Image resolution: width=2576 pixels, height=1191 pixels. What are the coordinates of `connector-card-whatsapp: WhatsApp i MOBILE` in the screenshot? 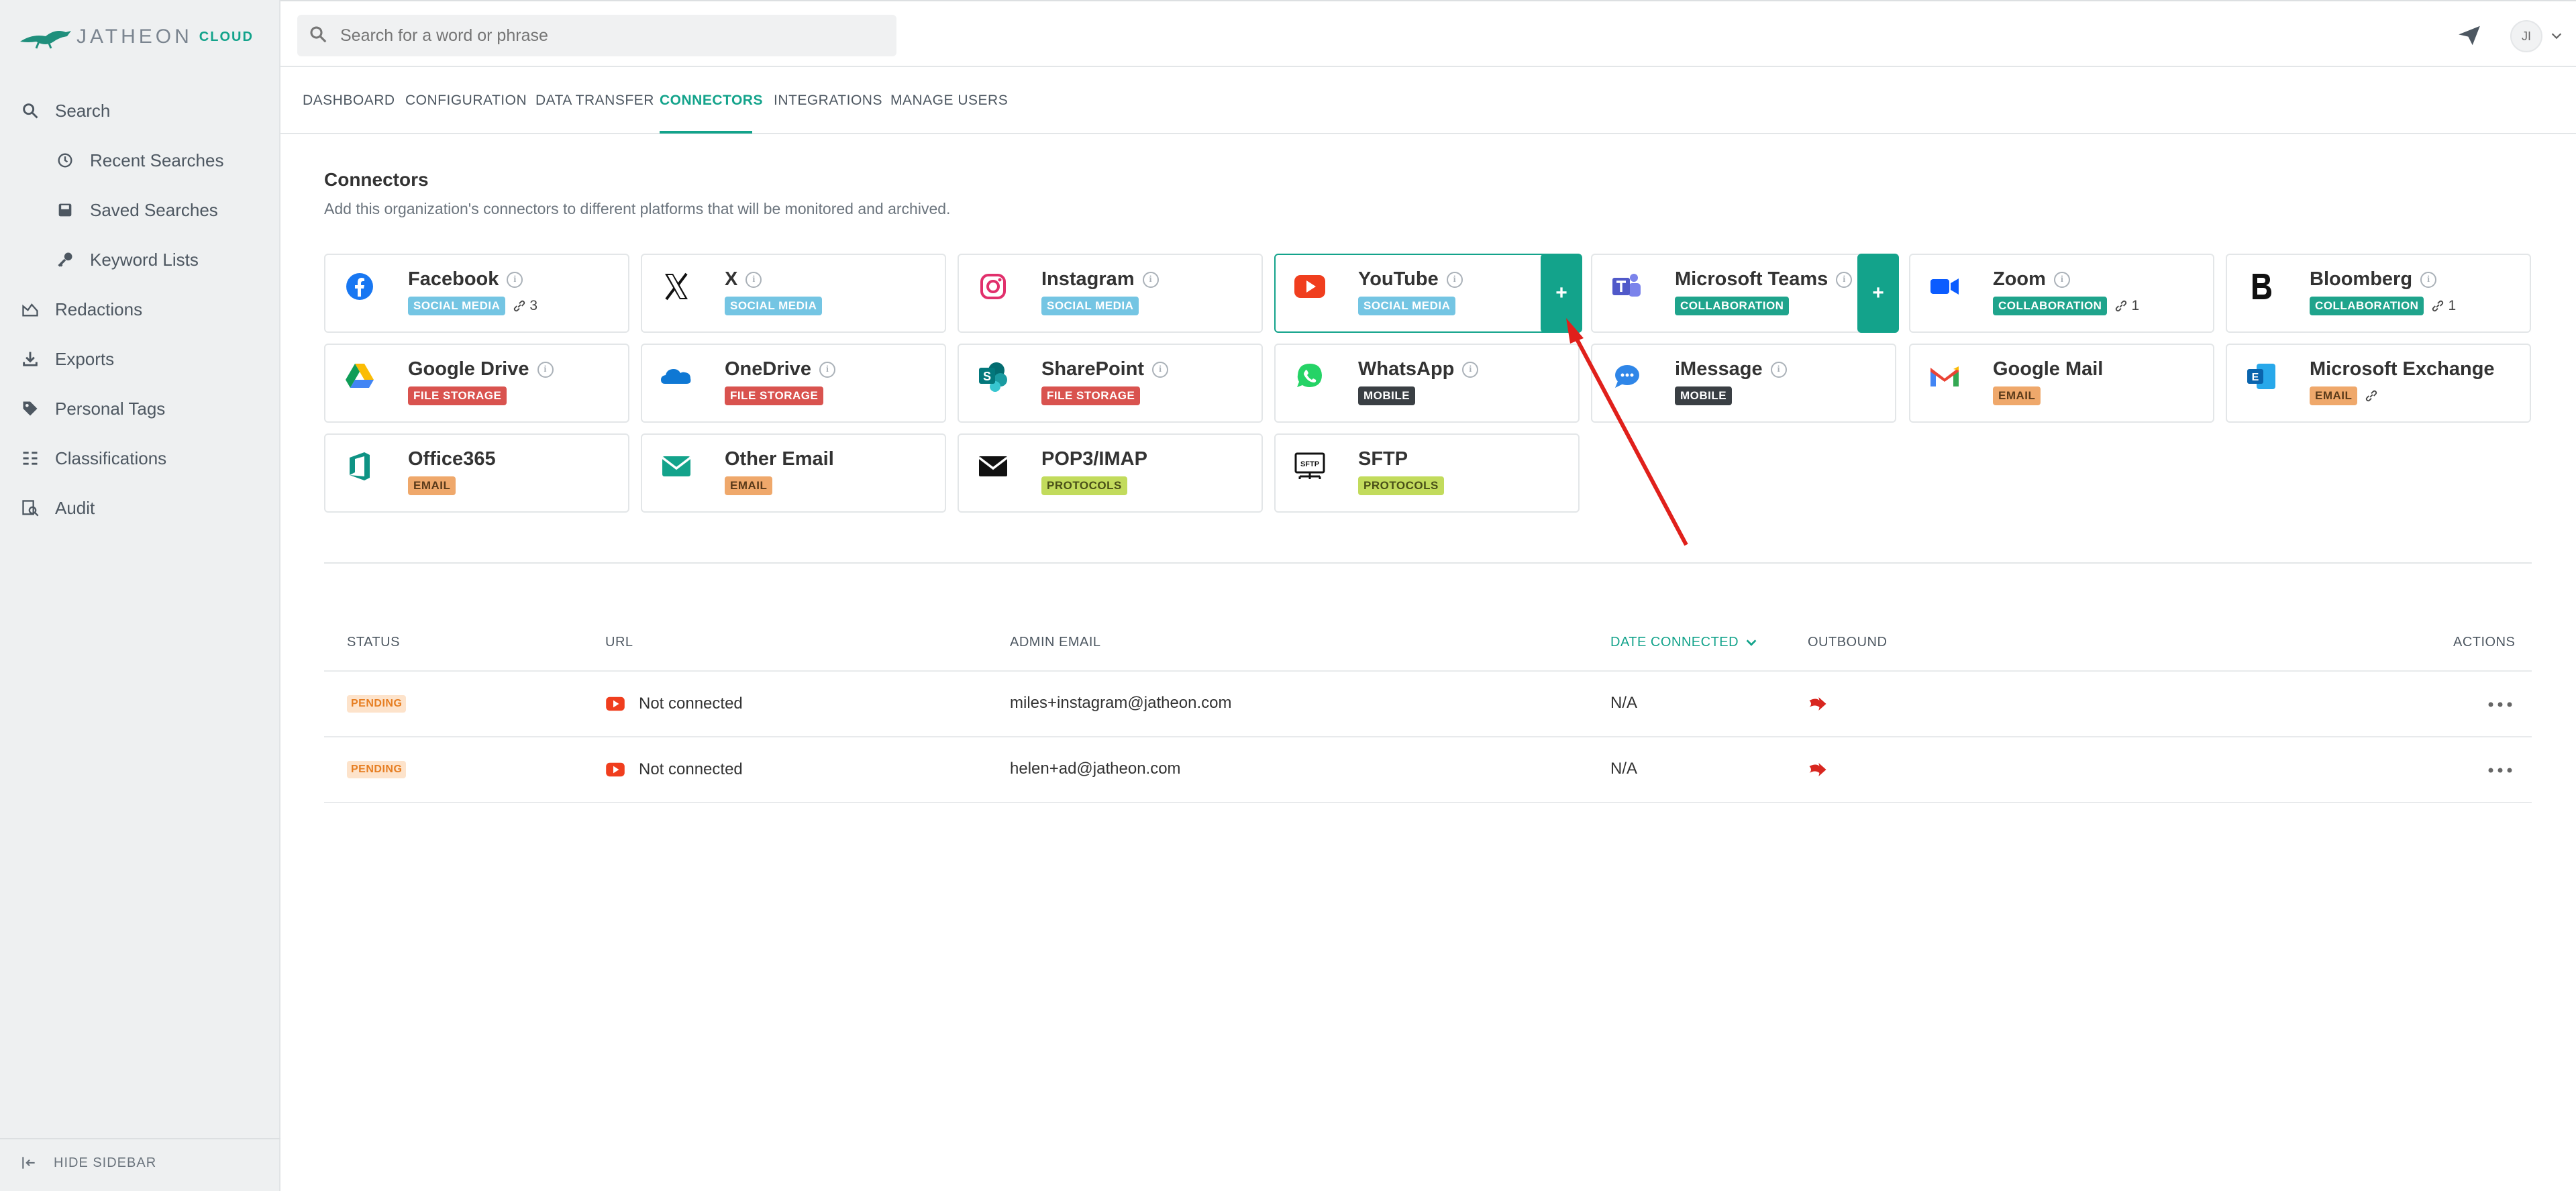 It's located at (1427, 383).